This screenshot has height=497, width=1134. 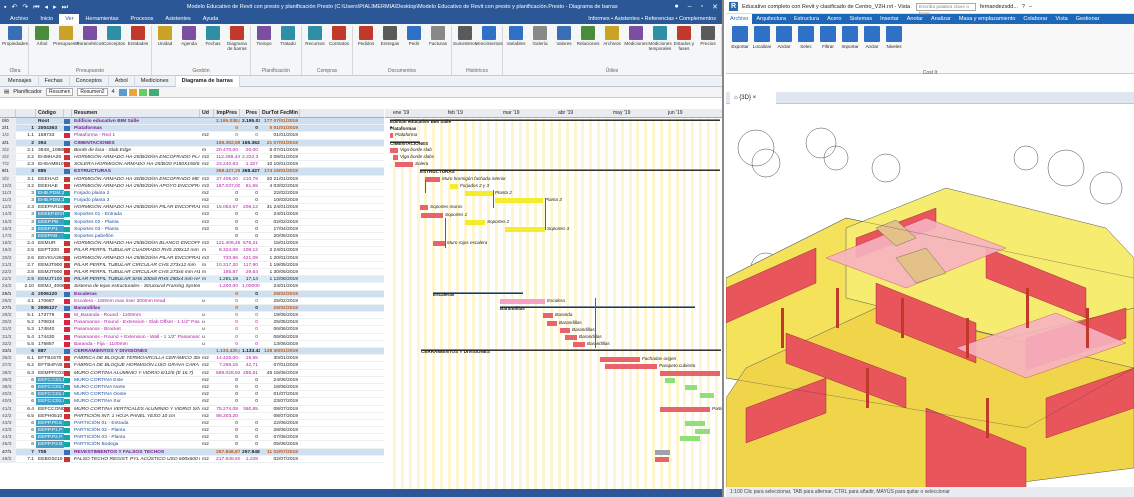 What do you see at coordinates (740, 48) in the screenshot?
I see `revit-ribbon-button-exportar: Exportar` at bounding box center [740, 48].